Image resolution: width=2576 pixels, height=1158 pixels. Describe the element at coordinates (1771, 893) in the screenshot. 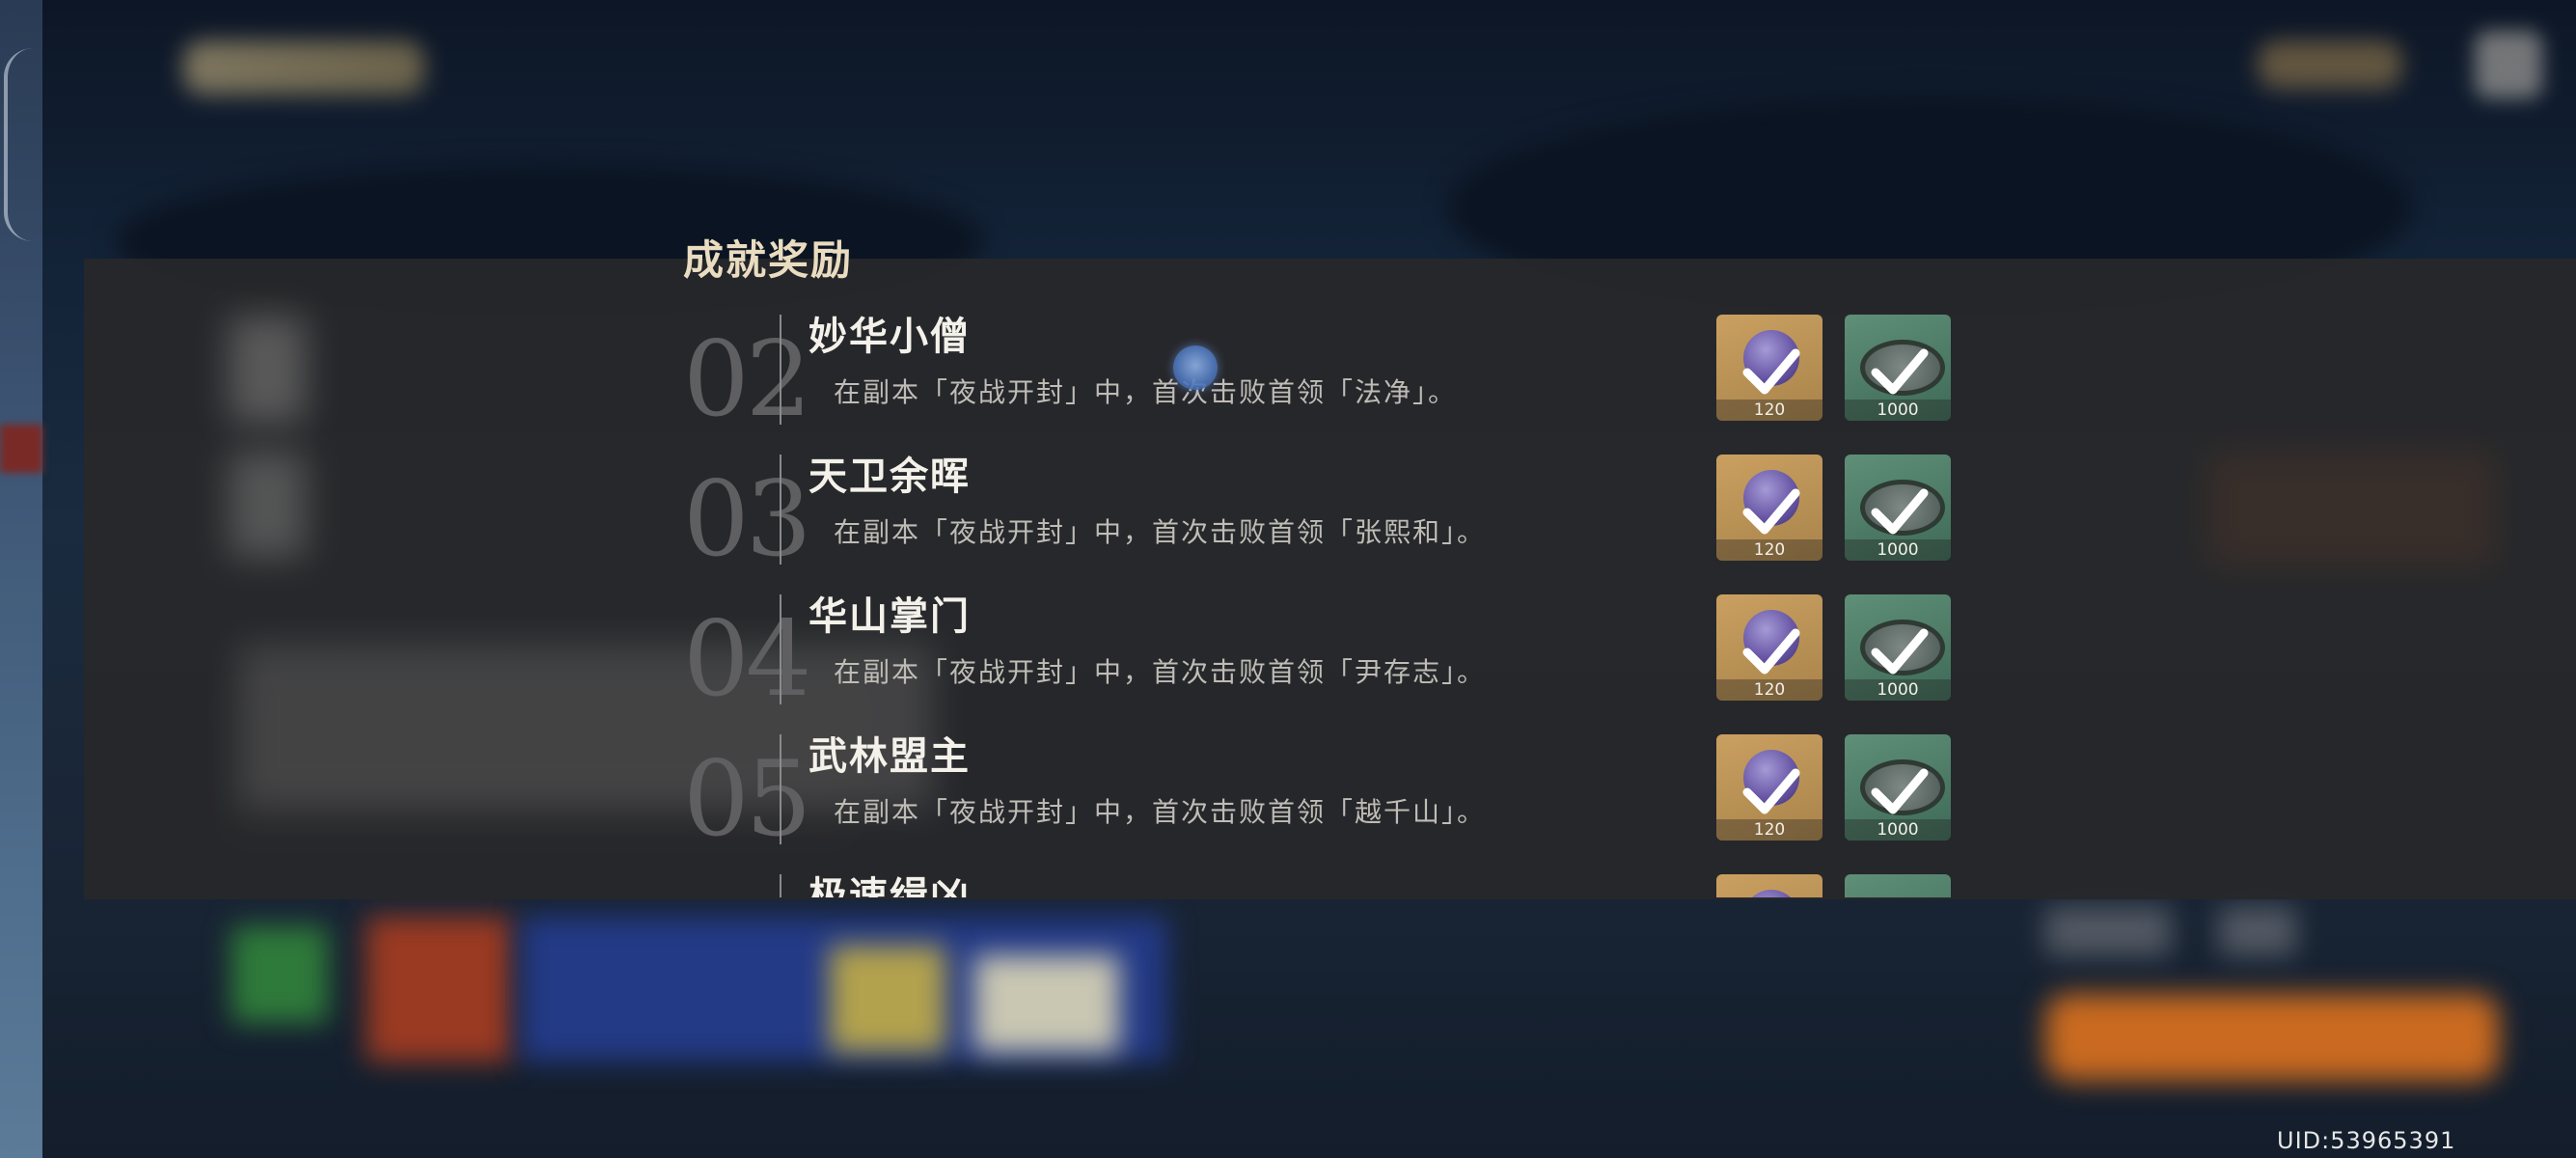

I see `purple-orb-icon` at that location.